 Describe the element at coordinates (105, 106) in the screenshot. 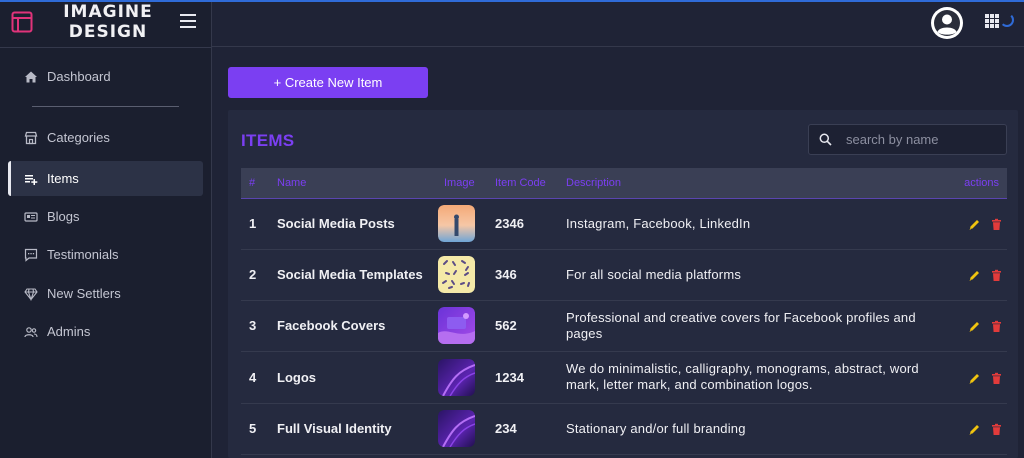

I see `sidebar-divider` at that location.